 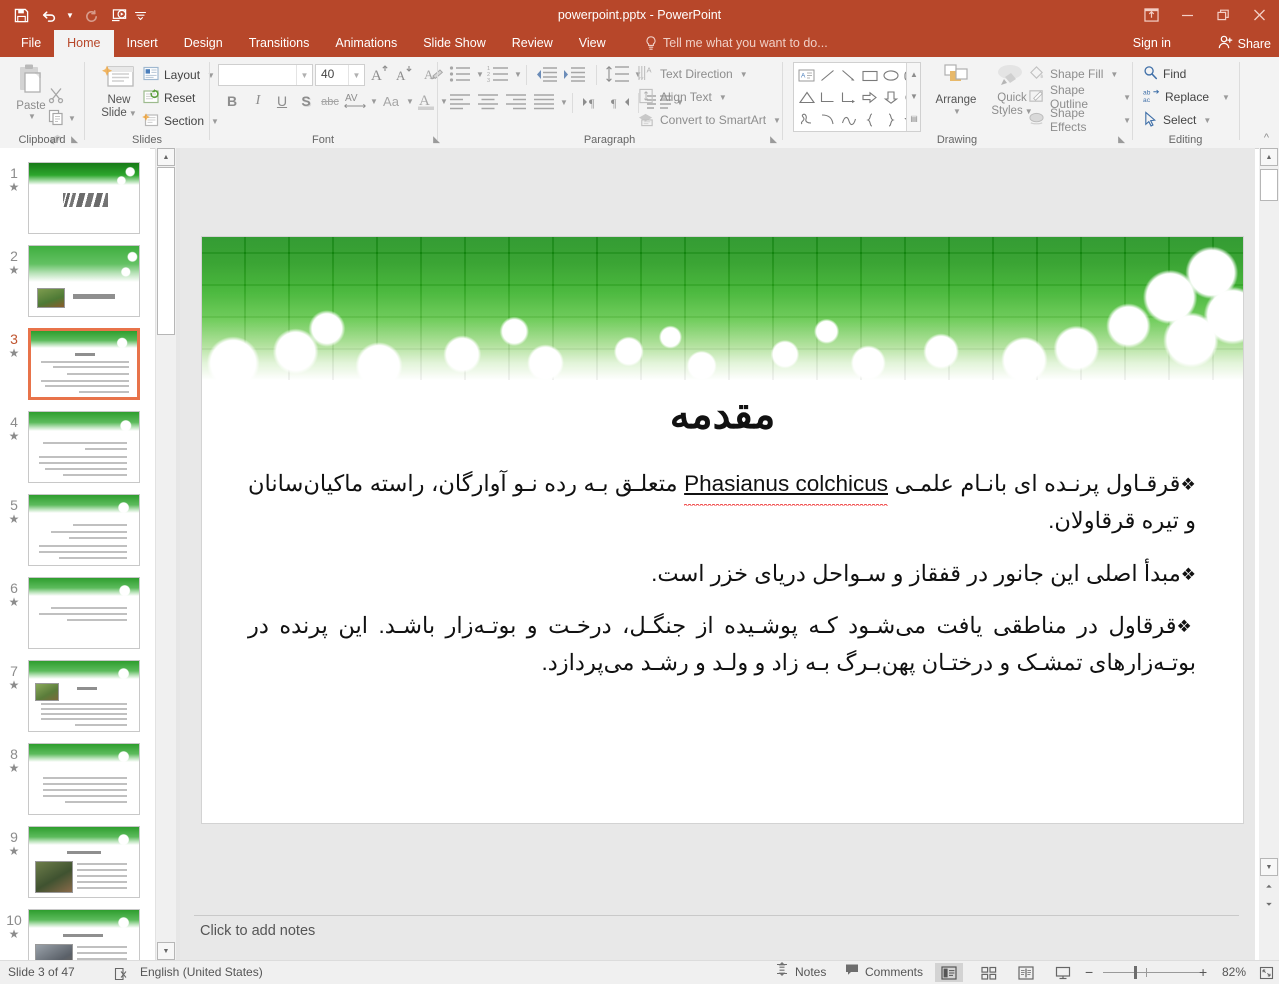 What do you see at coordinates (56, 96) in the screenshot?
I see `cut-button` at bounding box center [56, 96].